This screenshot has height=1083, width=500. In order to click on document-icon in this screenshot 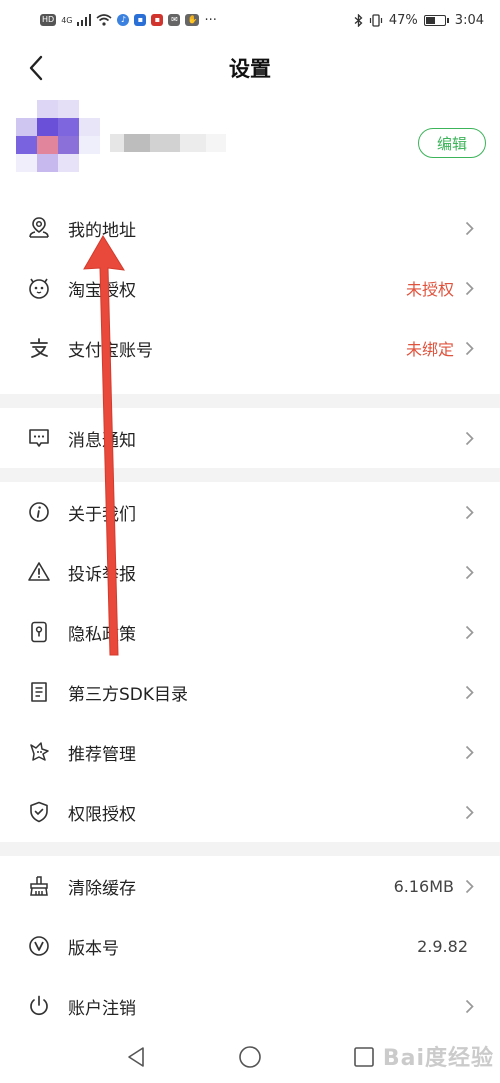, I will do `click(39, 692)`.